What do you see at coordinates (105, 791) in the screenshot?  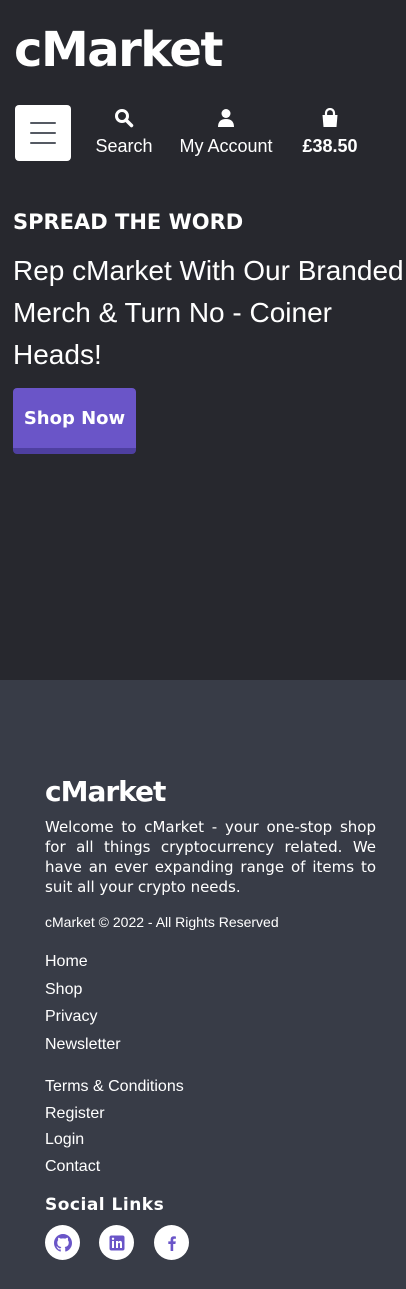 I see `footer-logo: cMarket` at bounding box center [105, 791].